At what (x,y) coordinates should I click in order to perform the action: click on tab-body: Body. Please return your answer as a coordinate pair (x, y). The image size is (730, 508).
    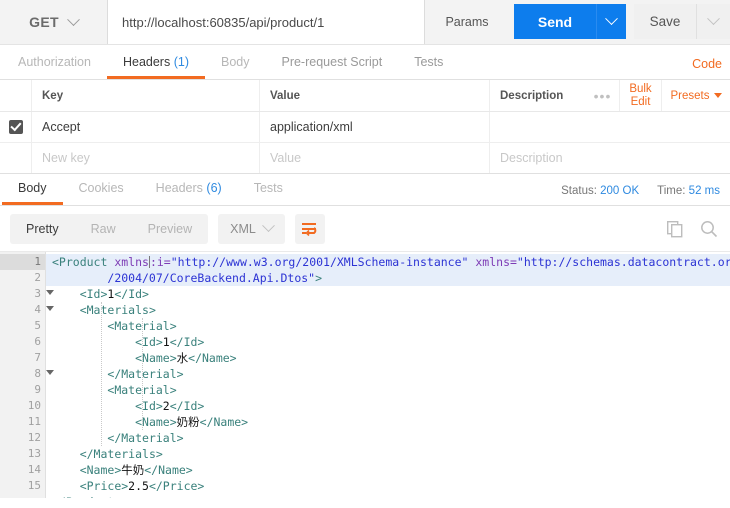
    Looking at the image, I should click on (235, 62).